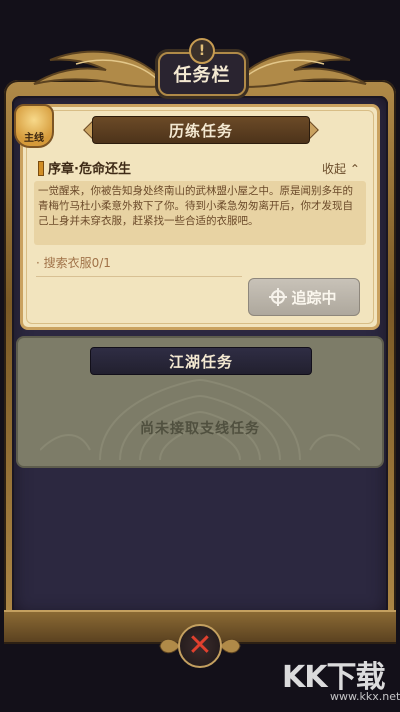  What do you see at coordinates (365, 696) in the screenshot?
I see `watermark-url: www.kkx.net` at bounding box center [365, 696].